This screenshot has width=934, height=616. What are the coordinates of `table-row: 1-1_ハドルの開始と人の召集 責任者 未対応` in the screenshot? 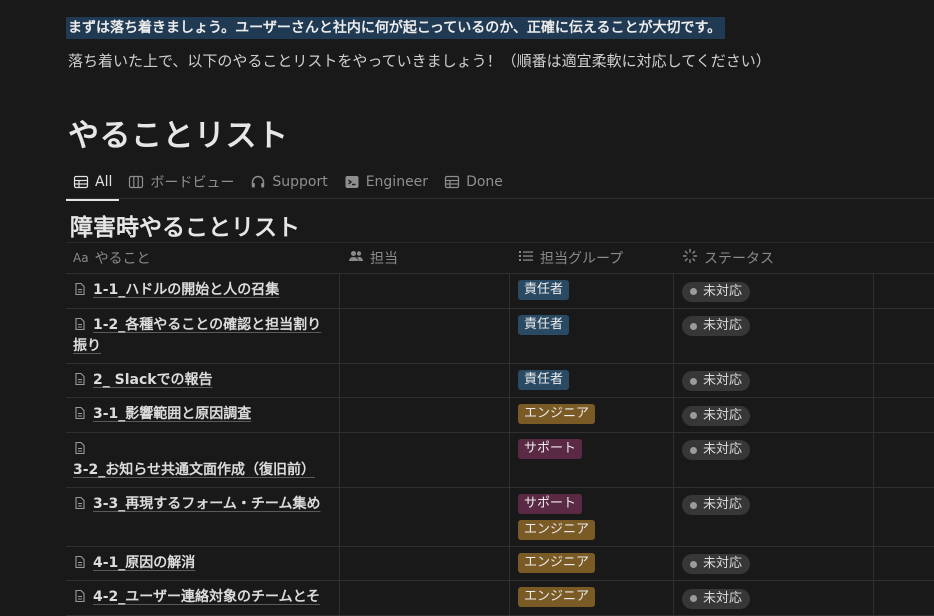 It's located at (500, 291).